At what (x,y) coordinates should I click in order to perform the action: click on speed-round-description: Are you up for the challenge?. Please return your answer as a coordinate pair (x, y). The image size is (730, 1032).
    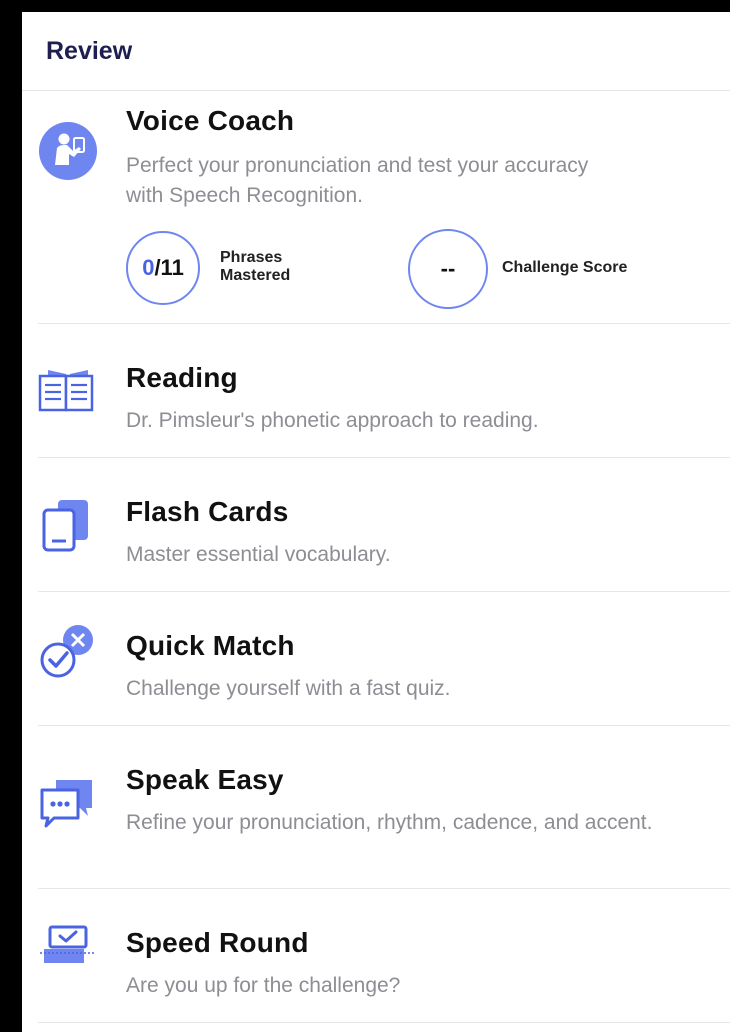
    Looking at the image, I should click on (263, 985).